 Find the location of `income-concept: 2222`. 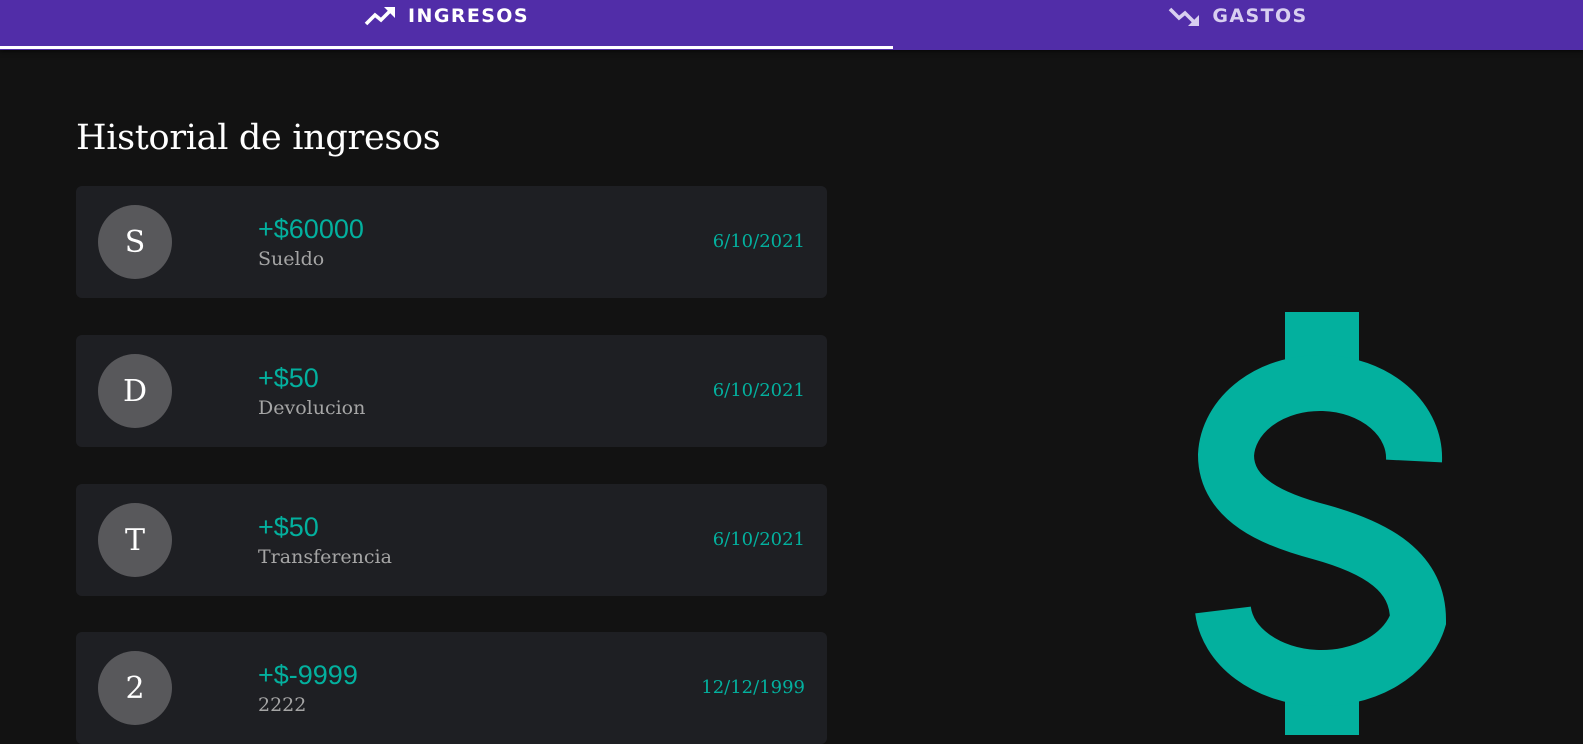

income-concept: 2222 is located at coordinates (282, 705).